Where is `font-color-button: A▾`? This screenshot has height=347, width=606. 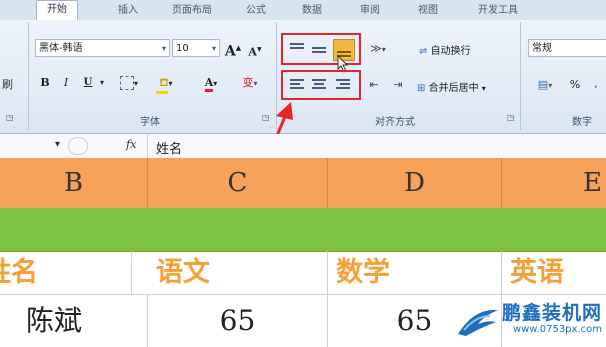 font-color-button: A▾ is located at coordinates (211, 83).